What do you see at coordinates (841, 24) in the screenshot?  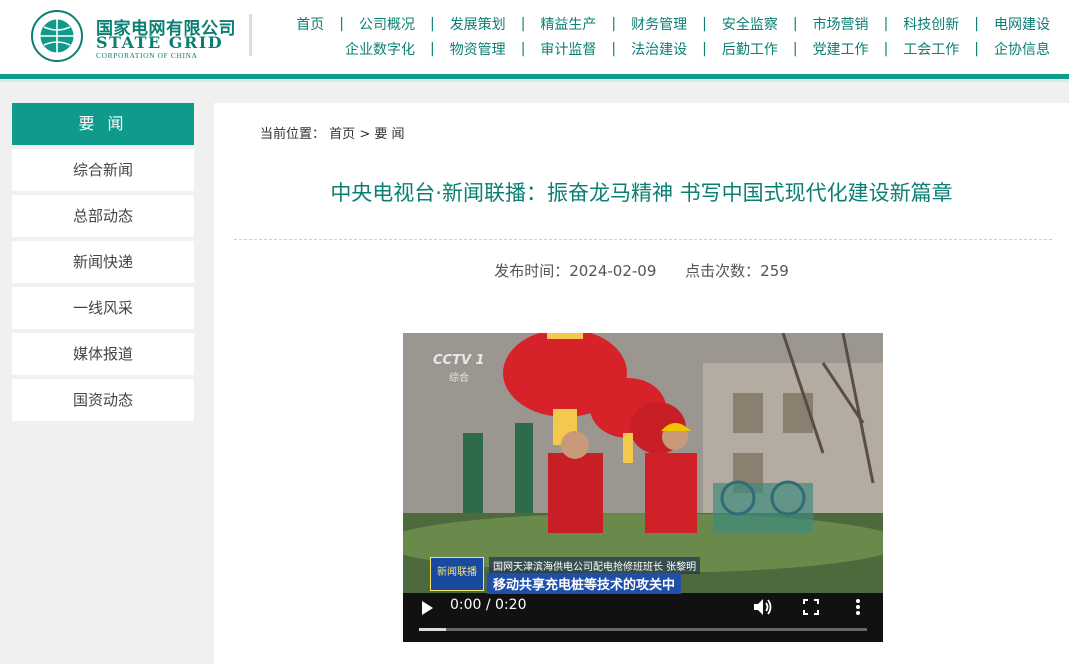 I see `nav-item-marketing: 市场营销` at bounding box center [841, 24].